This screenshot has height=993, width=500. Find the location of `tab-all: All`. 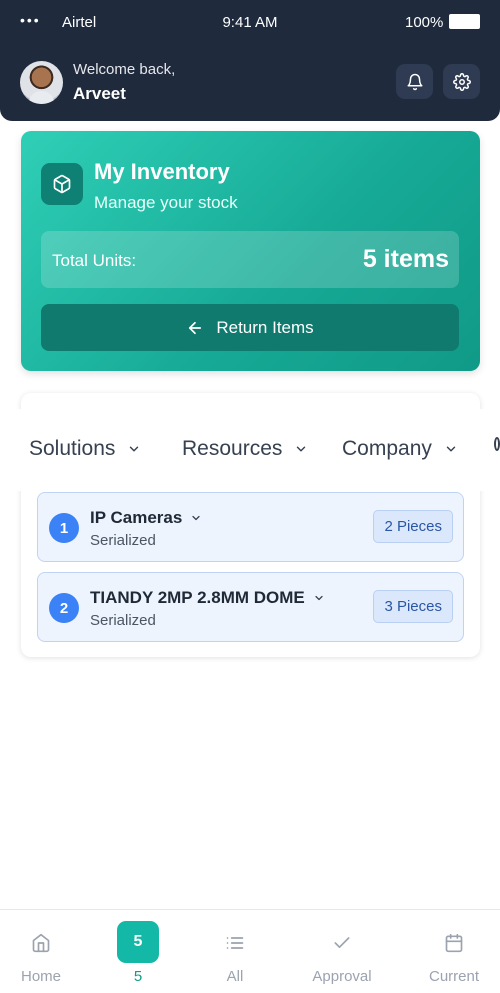

tab-all: All is located at coordinates (235, 951).